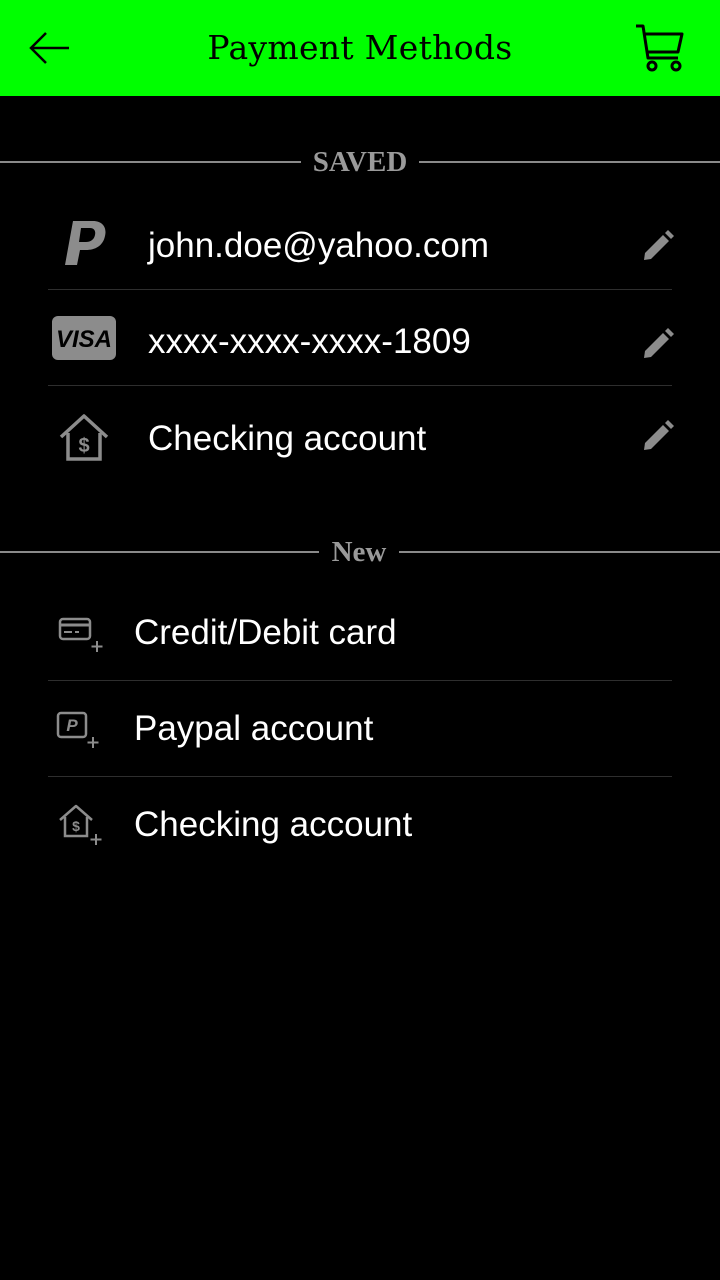 Image resolution: width=720 pixels, height=1280 pixels. I want to click on saved-checking-row: $ Checking account, so click(361, 438).